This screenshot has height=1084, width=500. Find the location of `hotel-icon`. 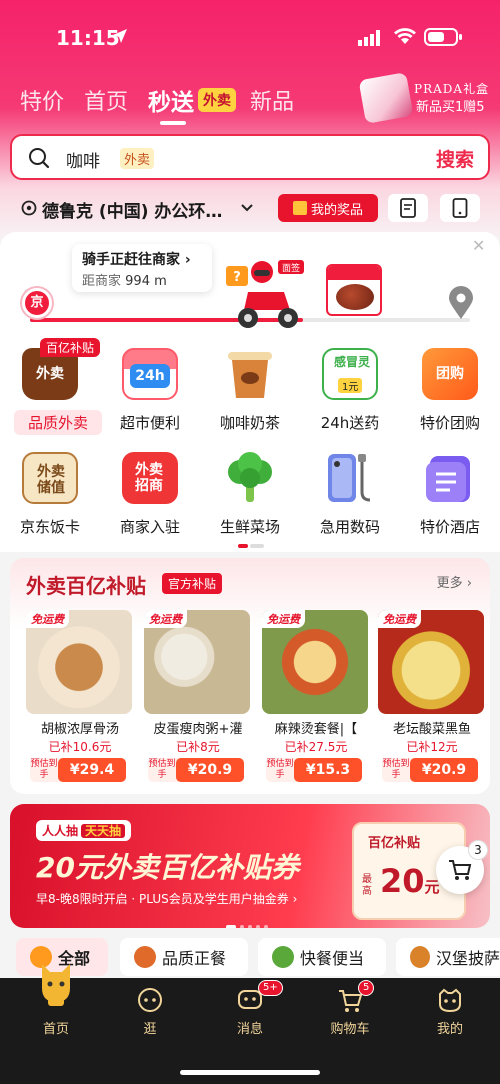

hotel-icon is located at coordinates (448, 479).